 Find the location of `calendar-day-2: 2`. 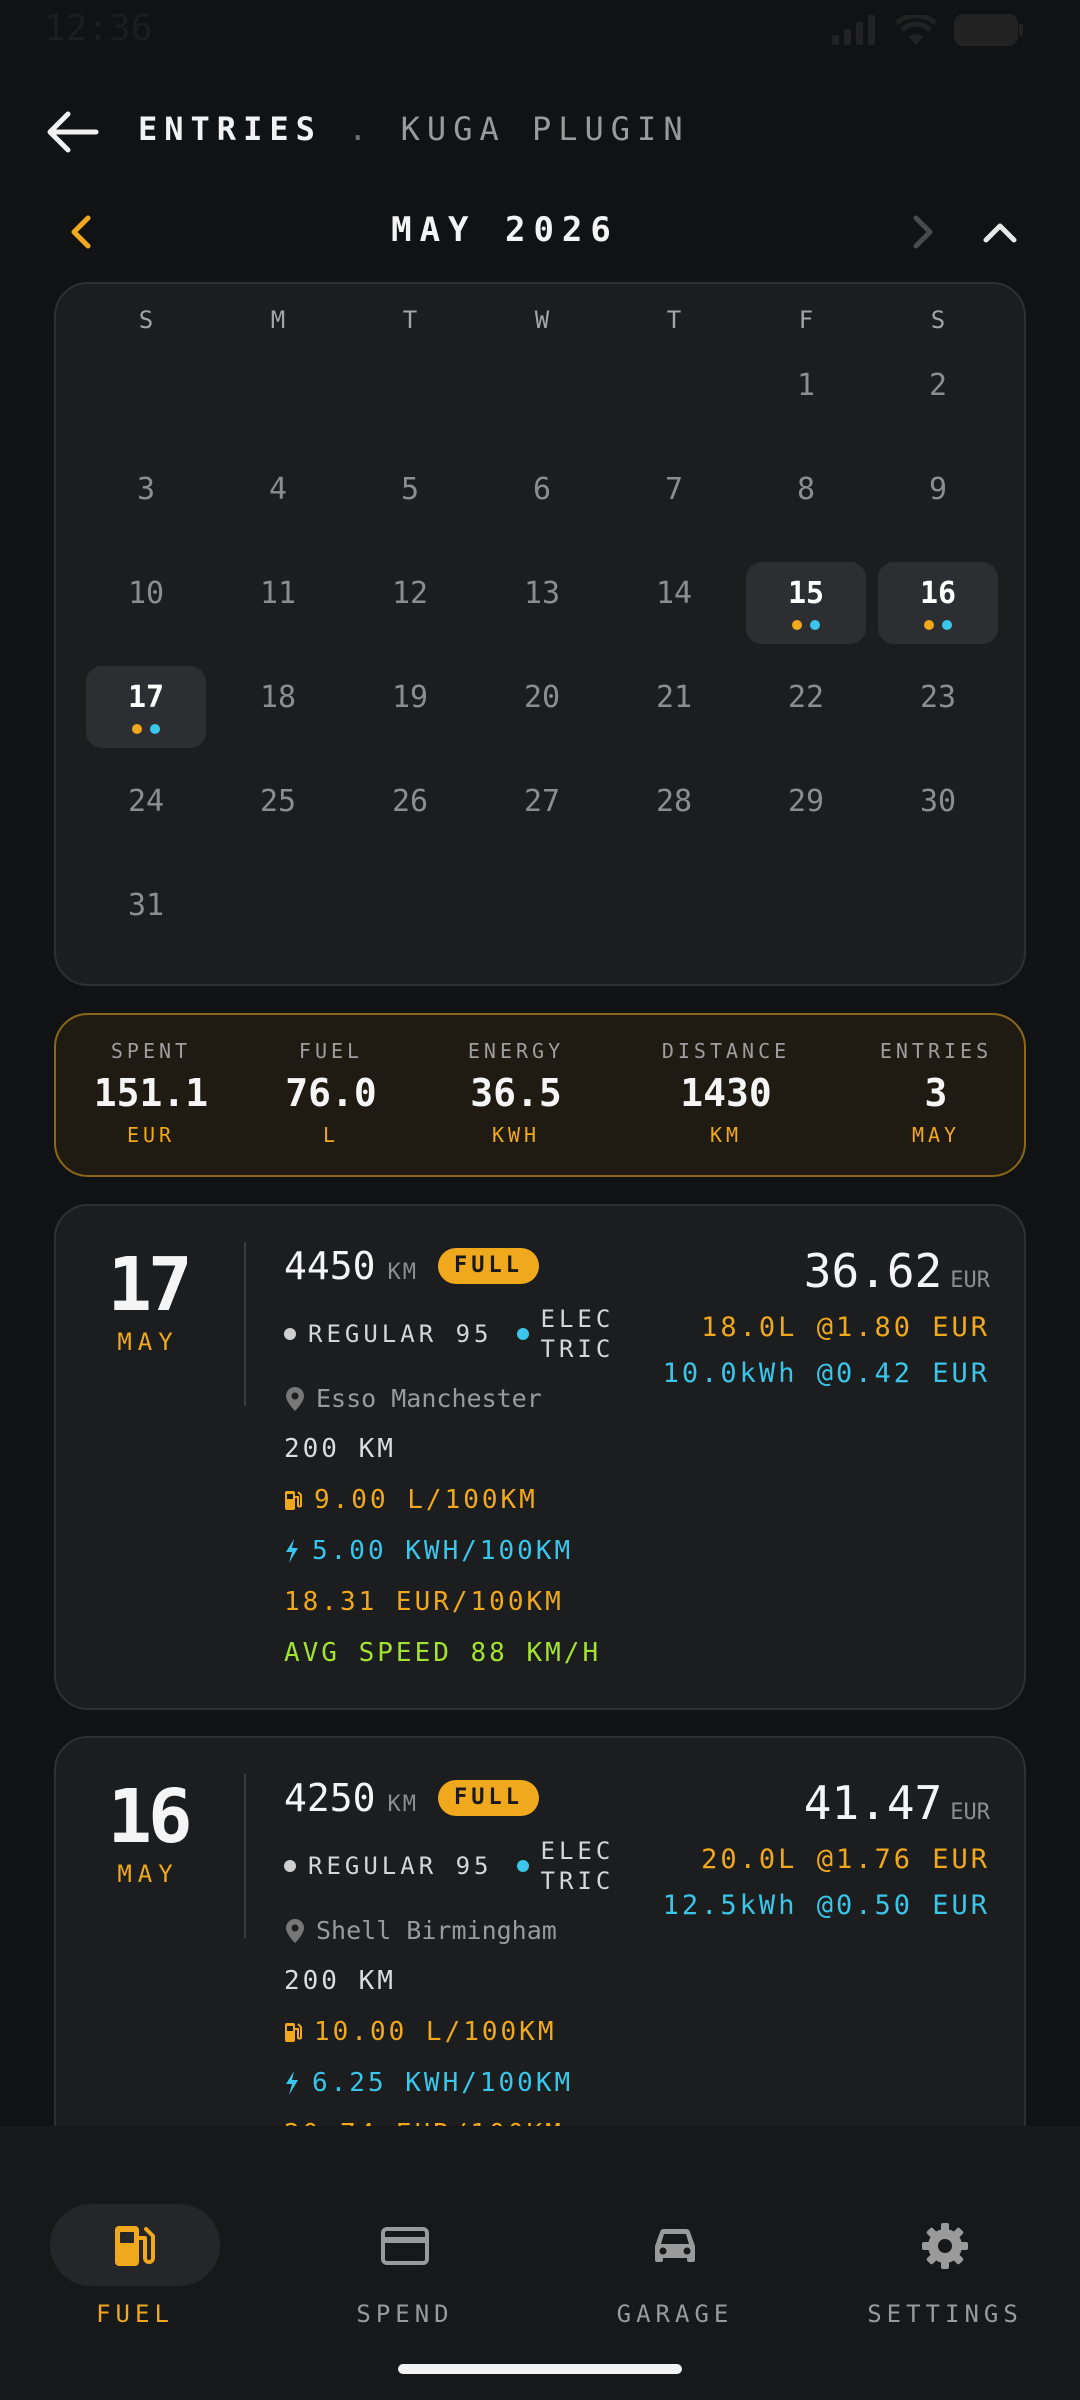

calendar-day-2: 2 is located at coordinates (938, 406).